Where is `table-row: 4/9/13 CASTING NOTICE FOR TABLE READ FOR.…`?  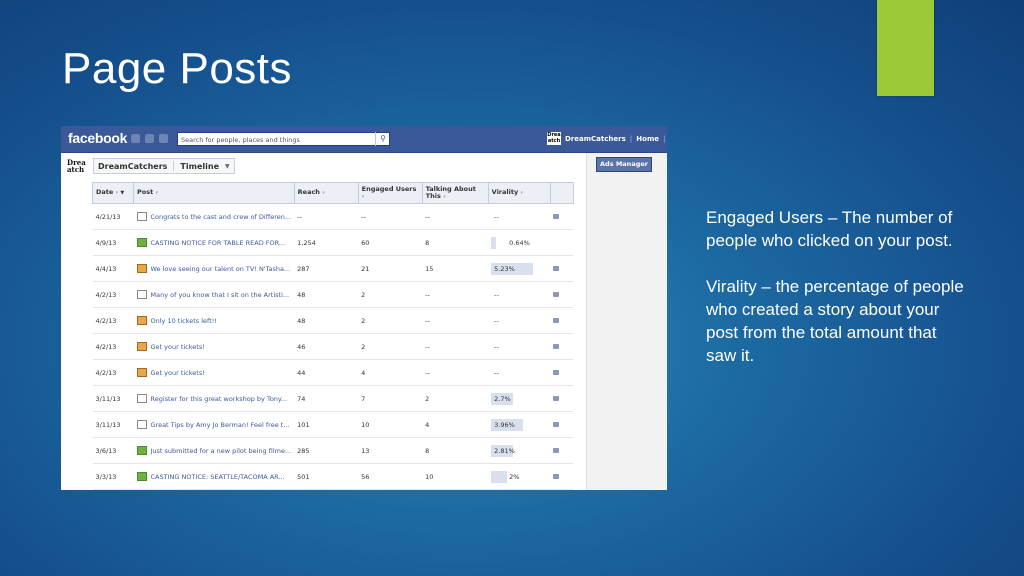 table-row: 4/9/13 CASTING NOTICE FOR TABLE READ FOR.… is located at coordinates (333, 242).